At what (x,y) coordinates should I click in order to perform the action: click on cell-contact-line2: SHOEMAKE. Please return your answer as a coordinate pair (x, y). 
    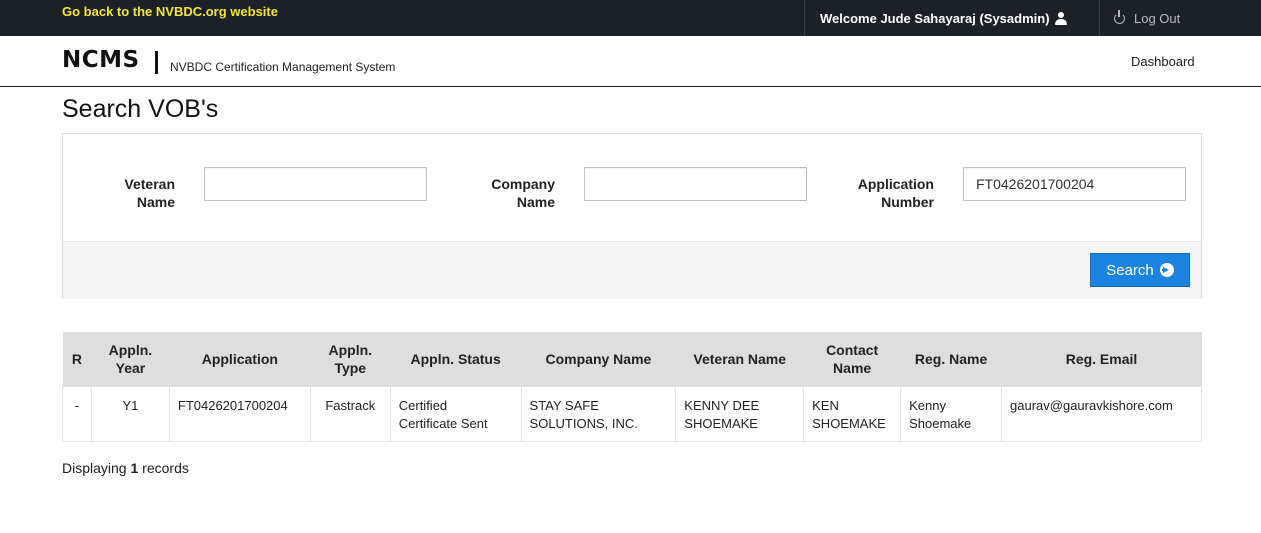
    Looking at the image, I should click on (849, 423).